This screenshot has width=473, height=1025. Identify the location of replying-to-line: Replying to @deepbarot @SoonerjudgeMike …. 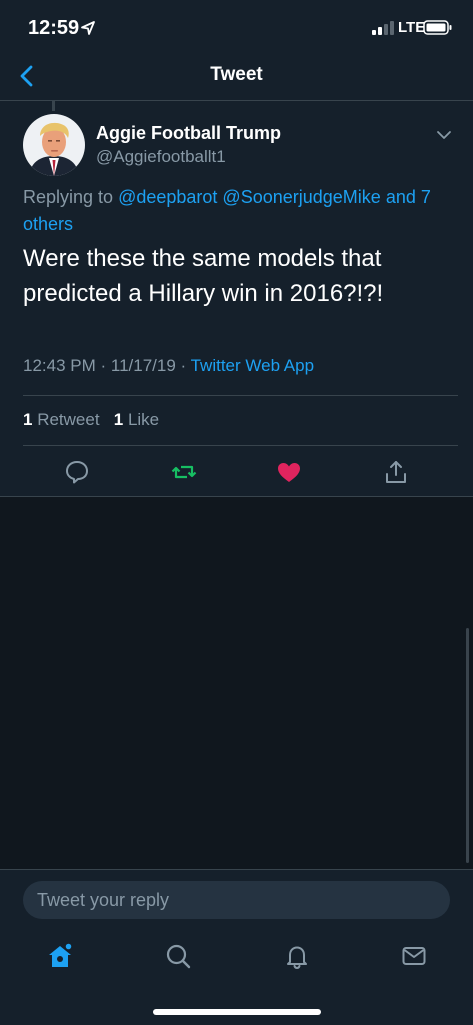
(238, 211).